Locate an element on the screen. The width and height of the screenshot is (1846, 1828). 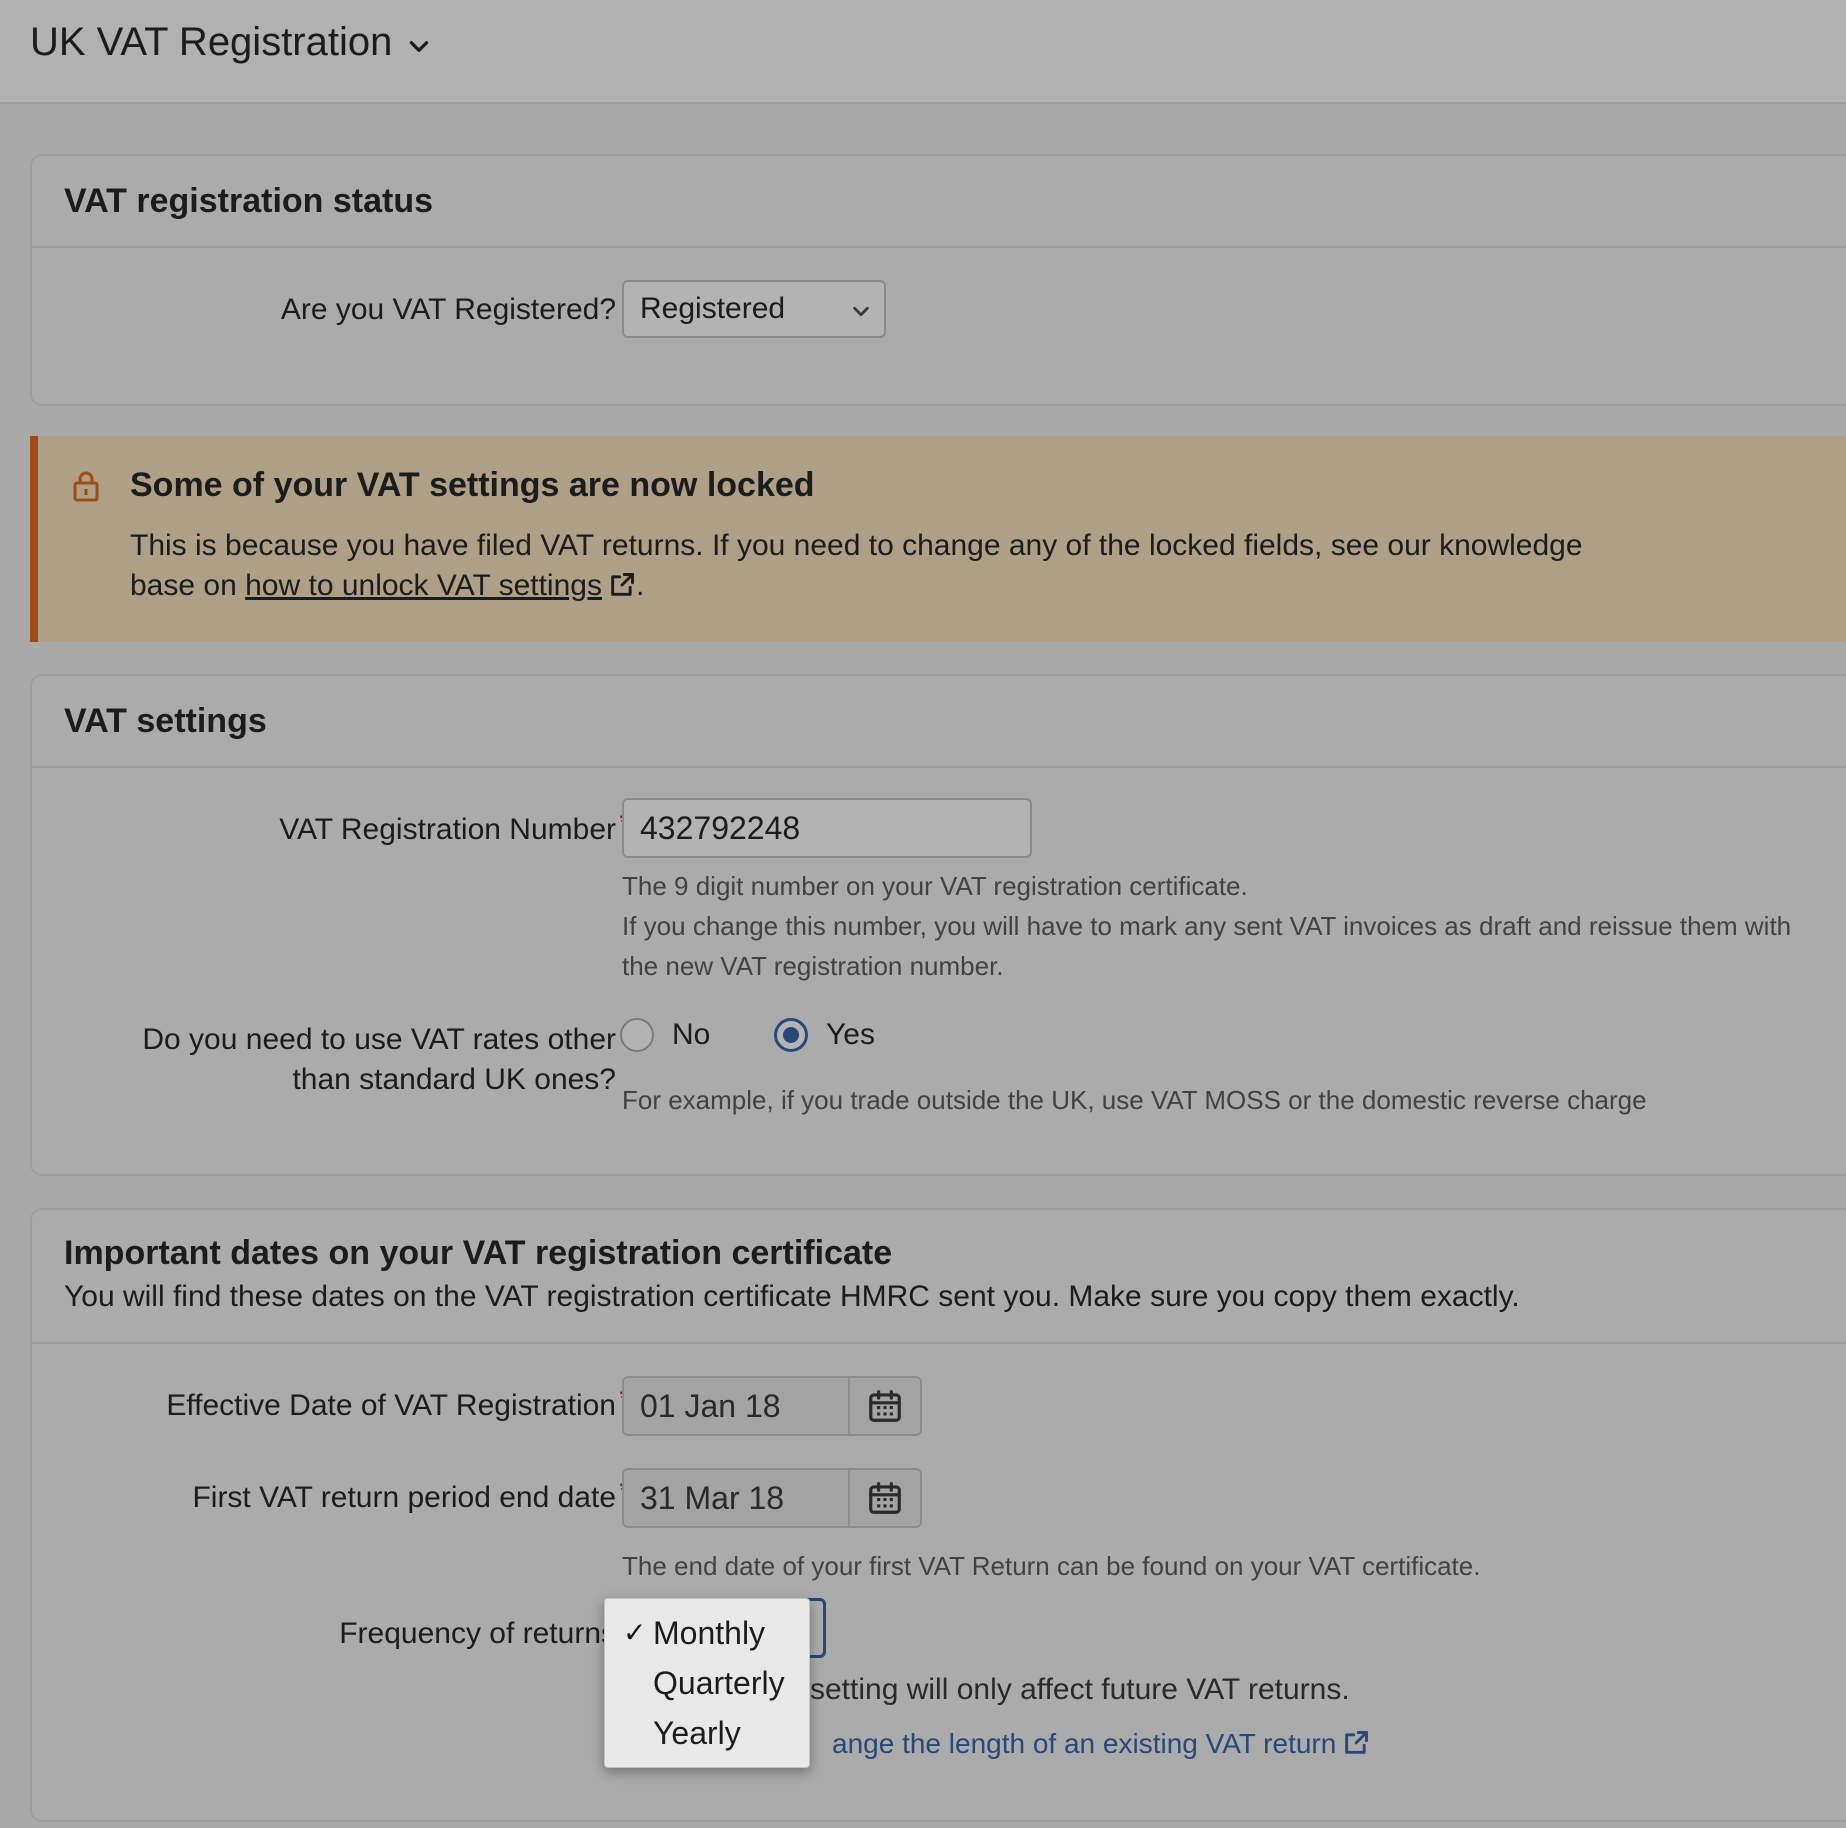
lock-icon is located at coordinates (86, 486).